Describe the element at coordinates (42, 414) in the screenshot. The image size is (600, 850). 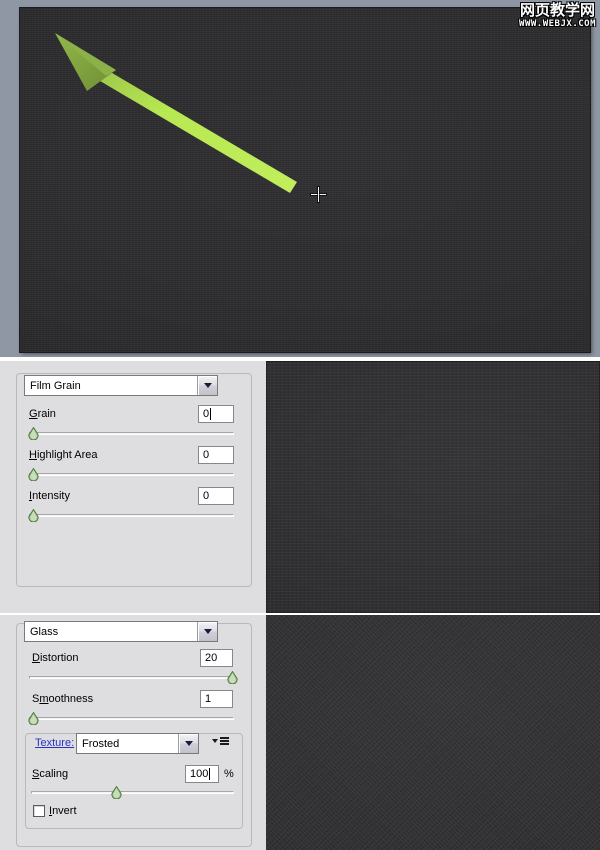
I see `grain-label: Grain` at that location.